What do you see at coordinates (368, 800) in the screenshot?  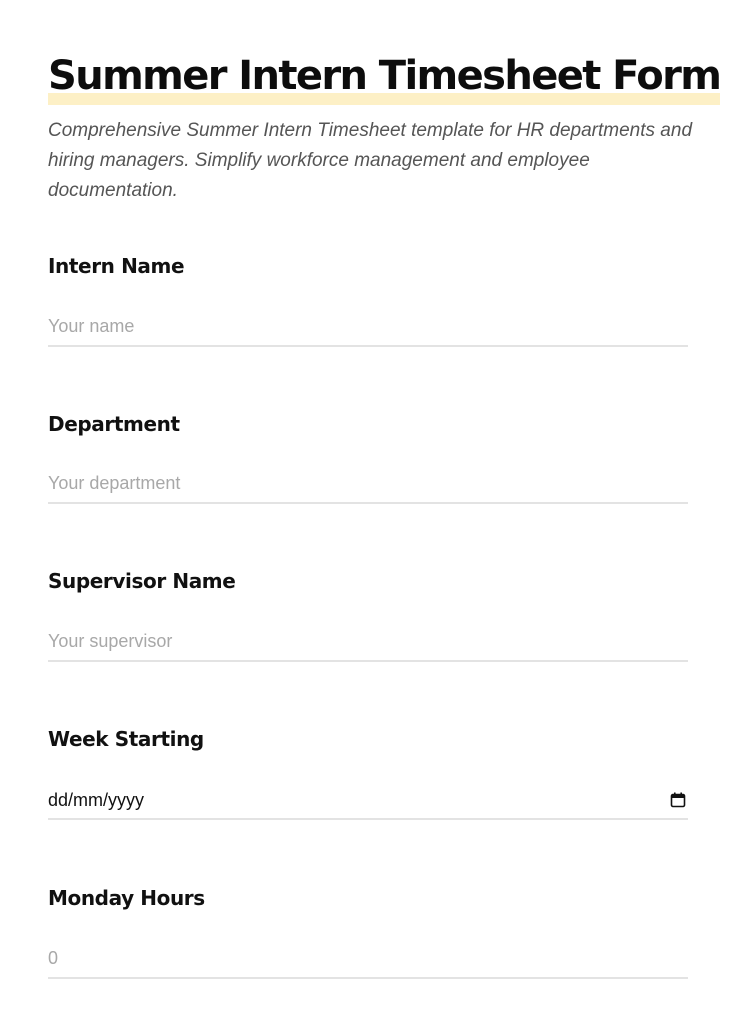 I see `week-starting-date-input: dd/mm/yyyy` at bounding box center [368, 800].